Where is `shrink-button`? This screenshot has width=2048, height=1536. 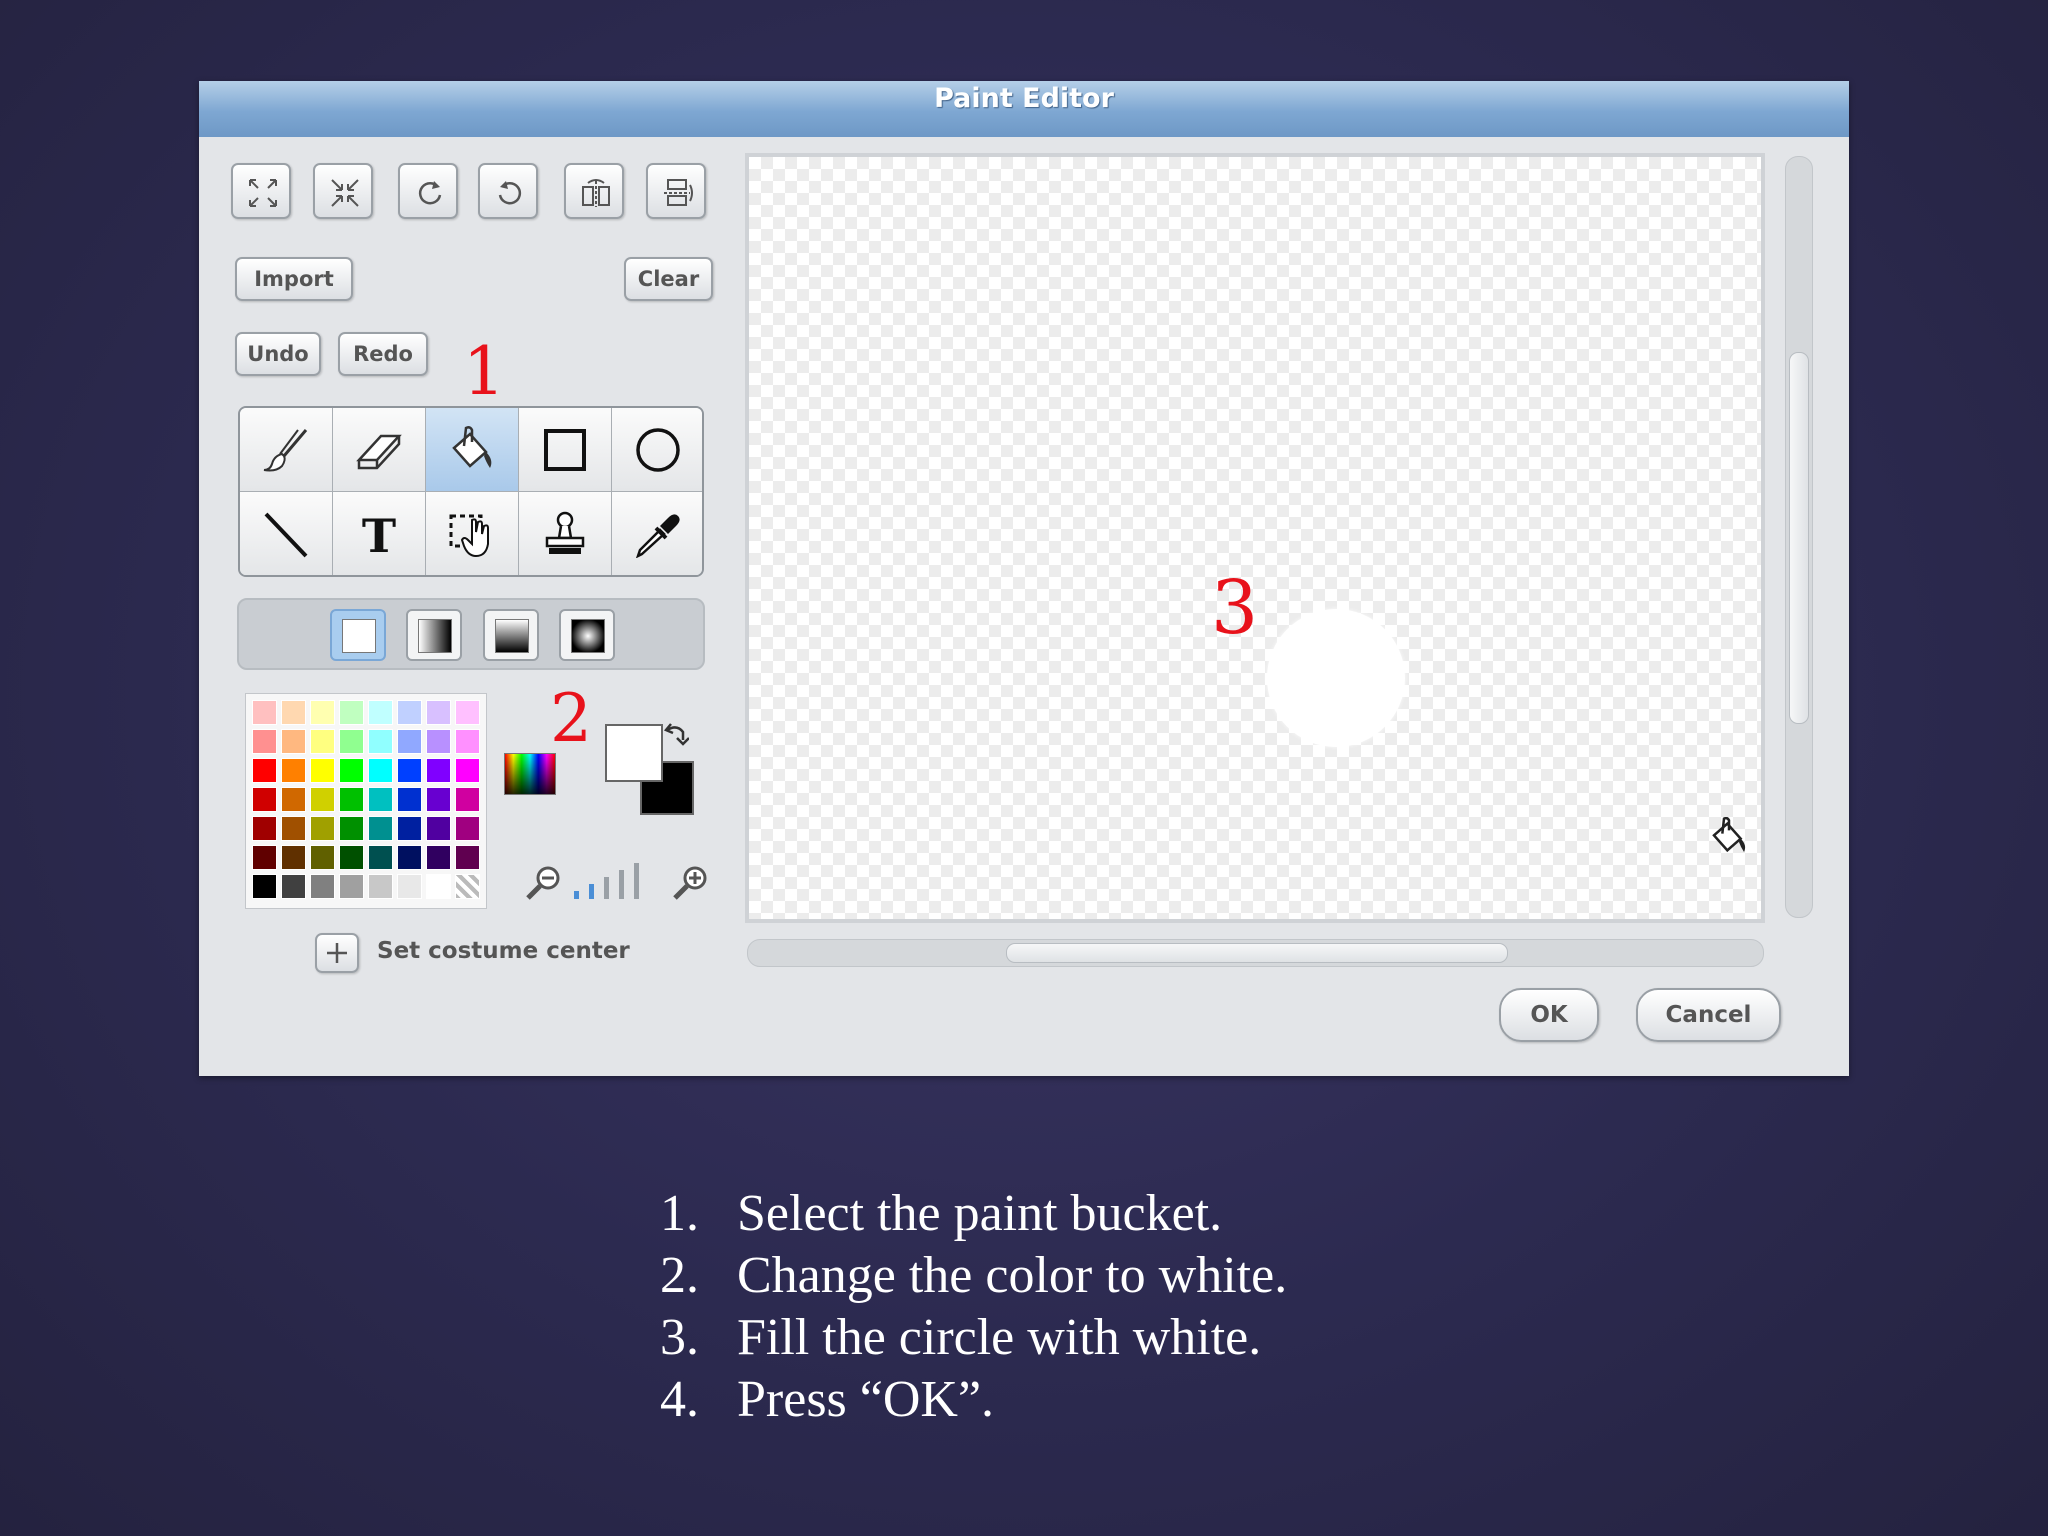
shrink-button is located at coordinates (343, 191).